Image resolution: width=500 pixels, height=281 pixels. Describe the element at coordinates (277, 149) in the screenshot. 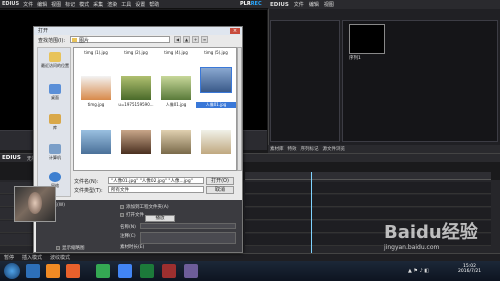

I see `tab-bin: 素材库` at that location.